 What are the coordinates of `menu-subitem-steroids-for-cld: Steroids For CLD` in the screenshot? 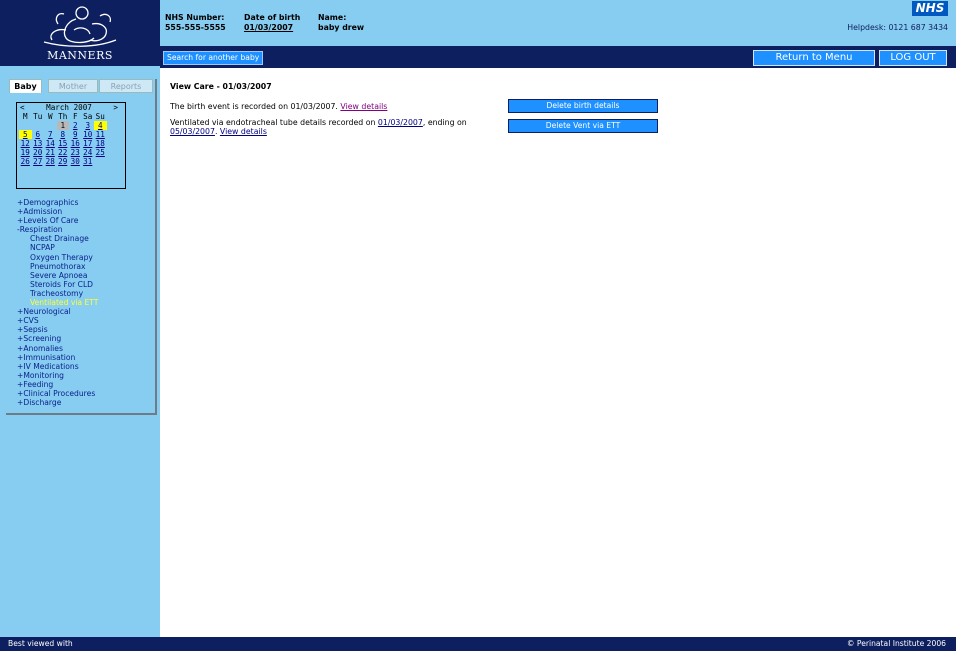 It's located at (85, 284).